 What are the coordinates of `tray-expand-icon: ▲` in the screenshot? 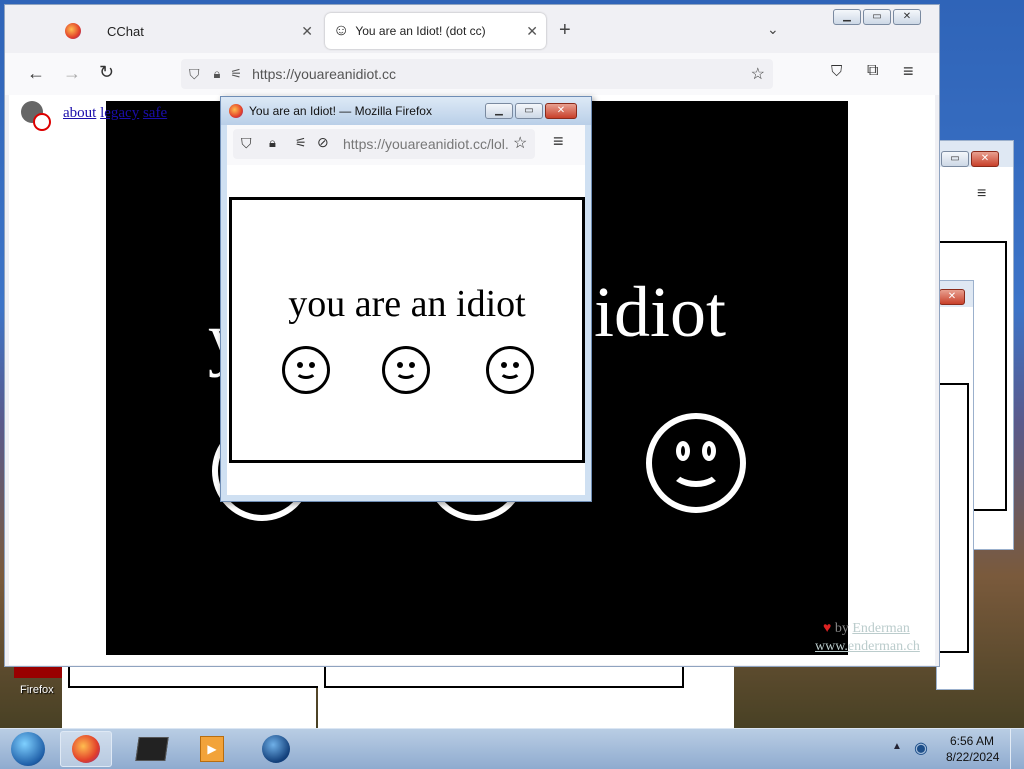 It's located at (897, 746).